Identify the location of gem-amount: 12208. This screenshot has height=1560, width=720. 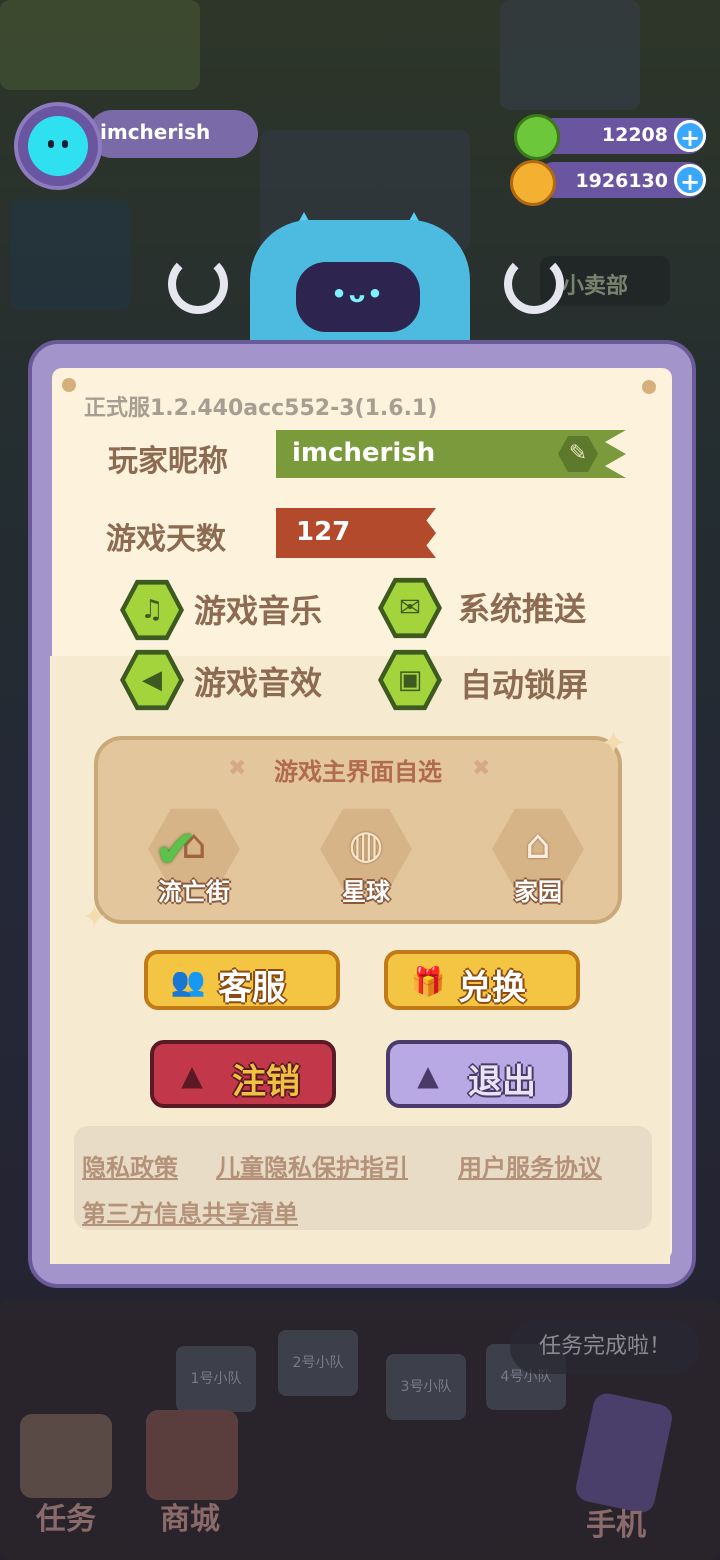
(634, 135).